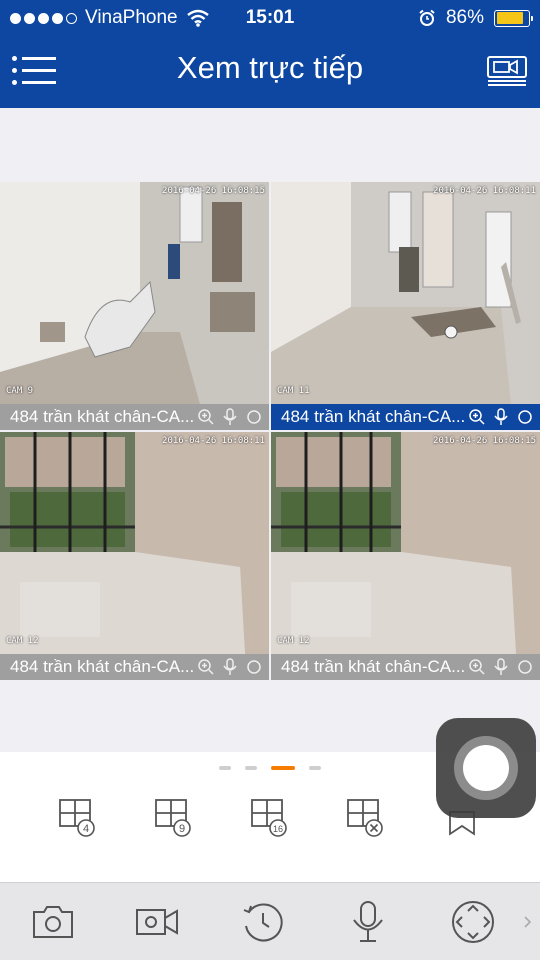 Image resolution: width=540 pixels, height=960 pixels. I want to click on layout-4-button: 4, so click(78, 818).